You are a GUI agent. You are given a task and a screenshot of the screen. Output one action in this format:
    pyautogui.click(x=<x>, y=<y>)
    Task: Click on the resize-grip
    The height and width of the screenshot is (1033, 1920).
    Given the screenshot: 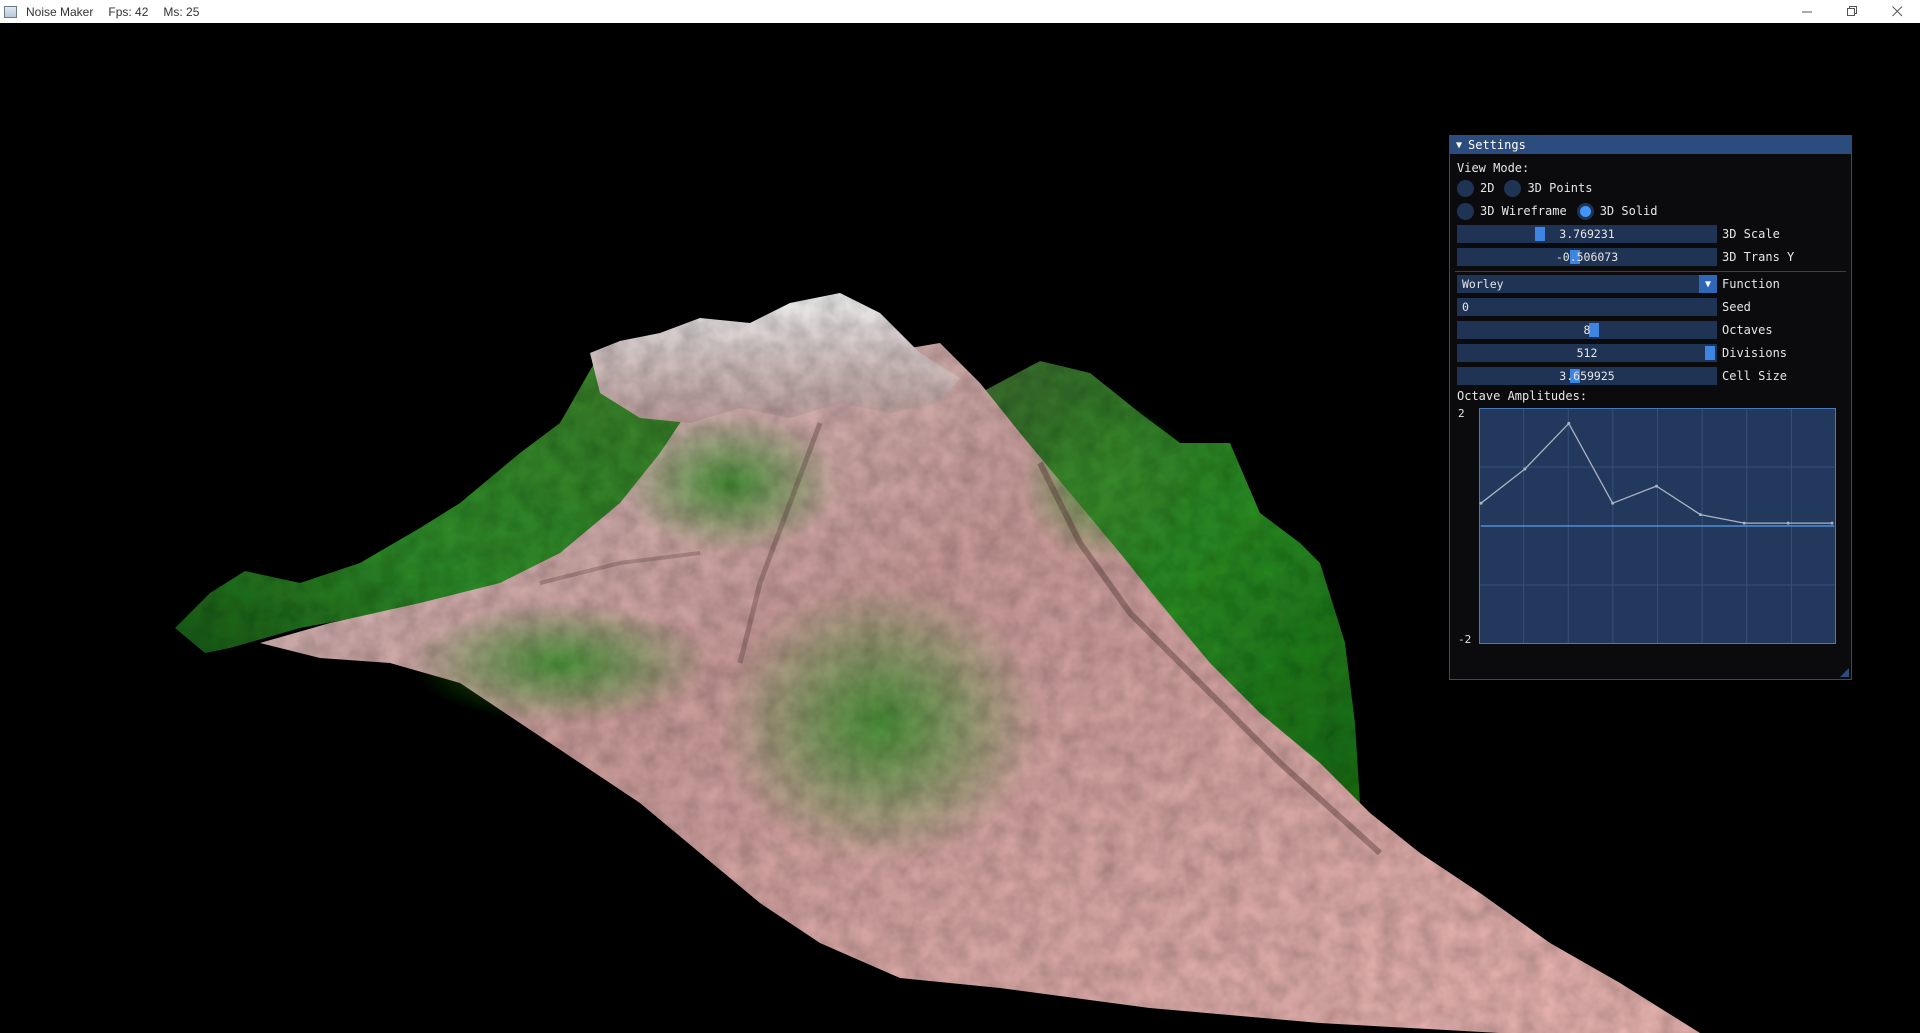 What is the action you would take?
    pyautogui.click(x=1844, y=672)
    